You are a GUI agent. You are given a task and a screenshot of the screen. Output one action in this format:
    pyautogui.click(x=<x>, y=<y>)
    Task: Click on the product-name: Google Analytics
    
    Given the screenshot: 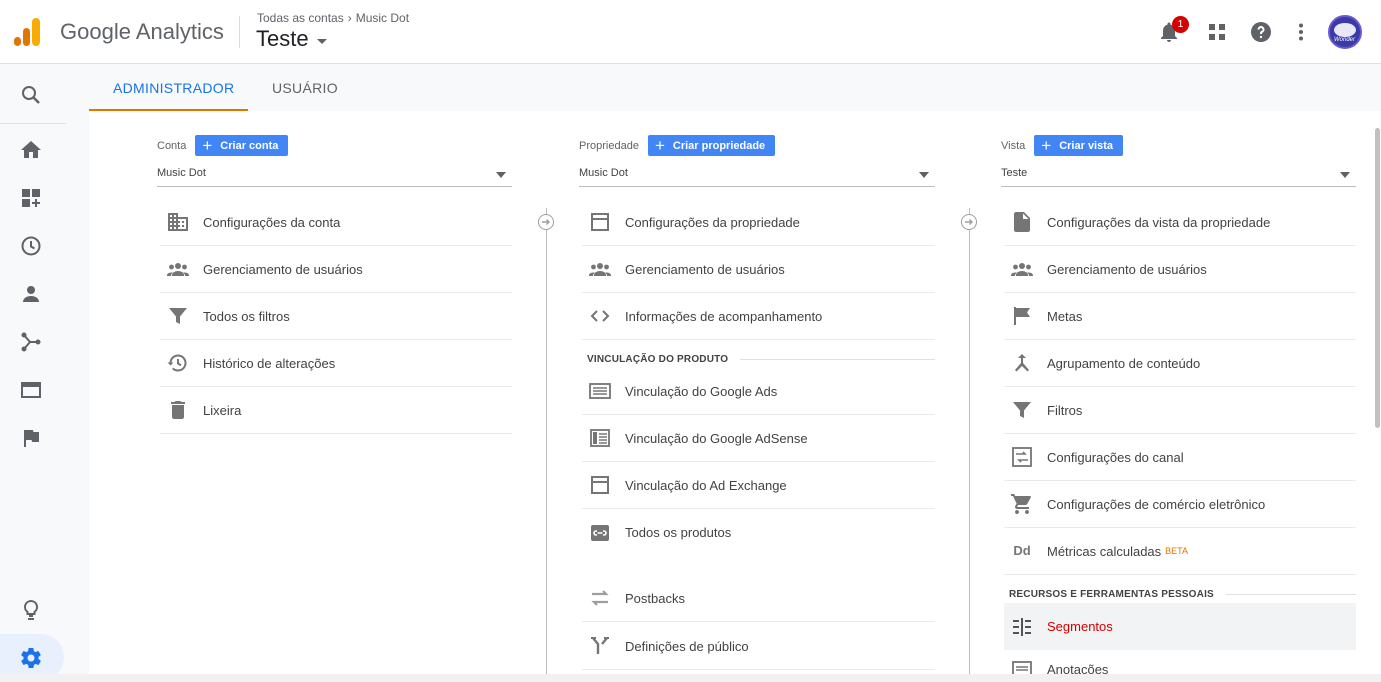 What is the action you would take?
    pyautogui.click(x=142, y=31)
    